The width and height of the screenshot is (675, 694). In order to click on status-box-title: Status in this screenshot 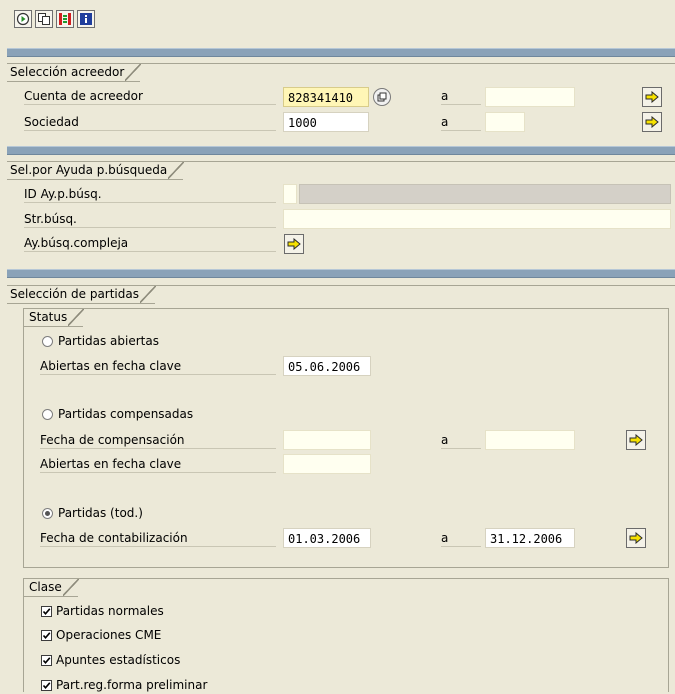, I will do `click(54, 318)`.